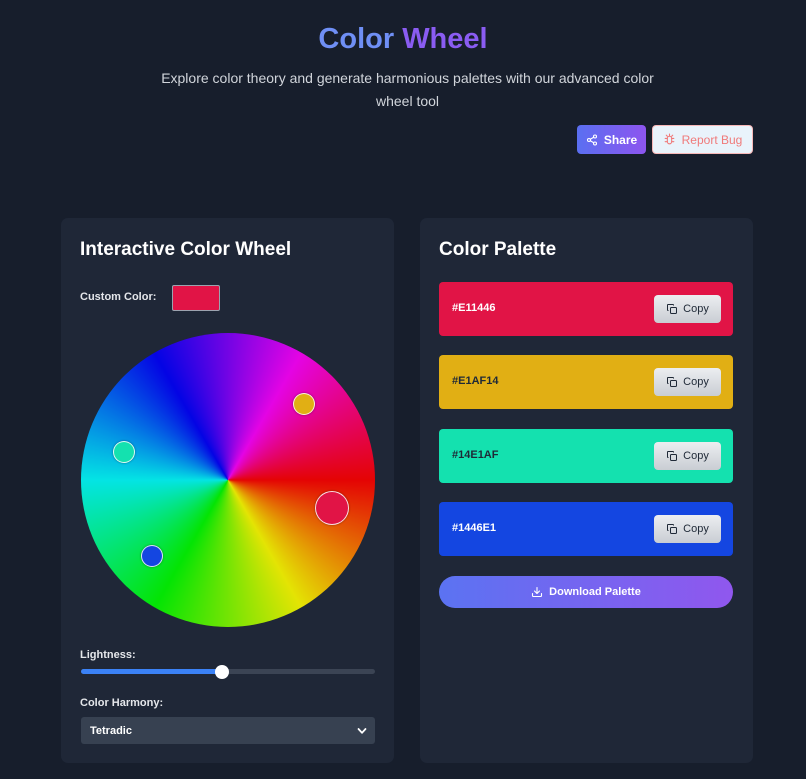  Describe the element at coordinates (196, 298) in the screenshot. I see `custom-color-picker` at that location.